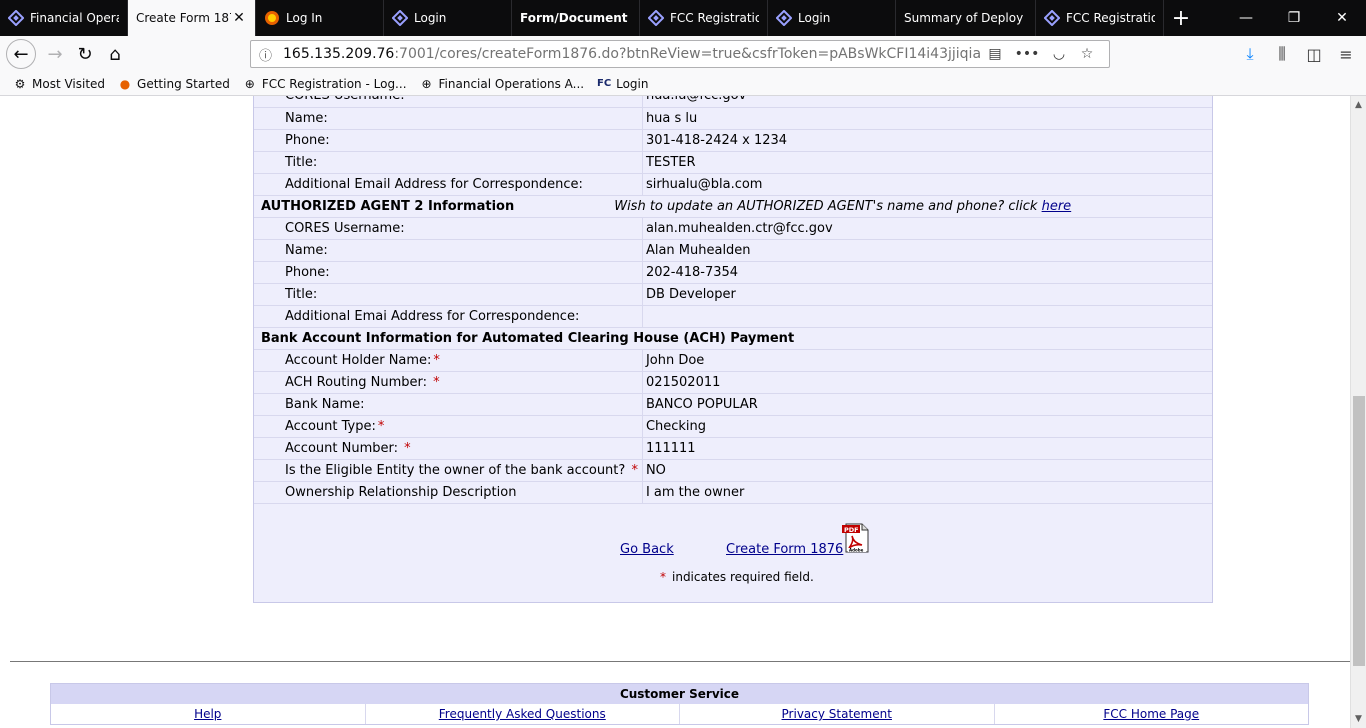  I want to click on form-row: Phone: 301-418-2424 x 1234, so click(733, 140).